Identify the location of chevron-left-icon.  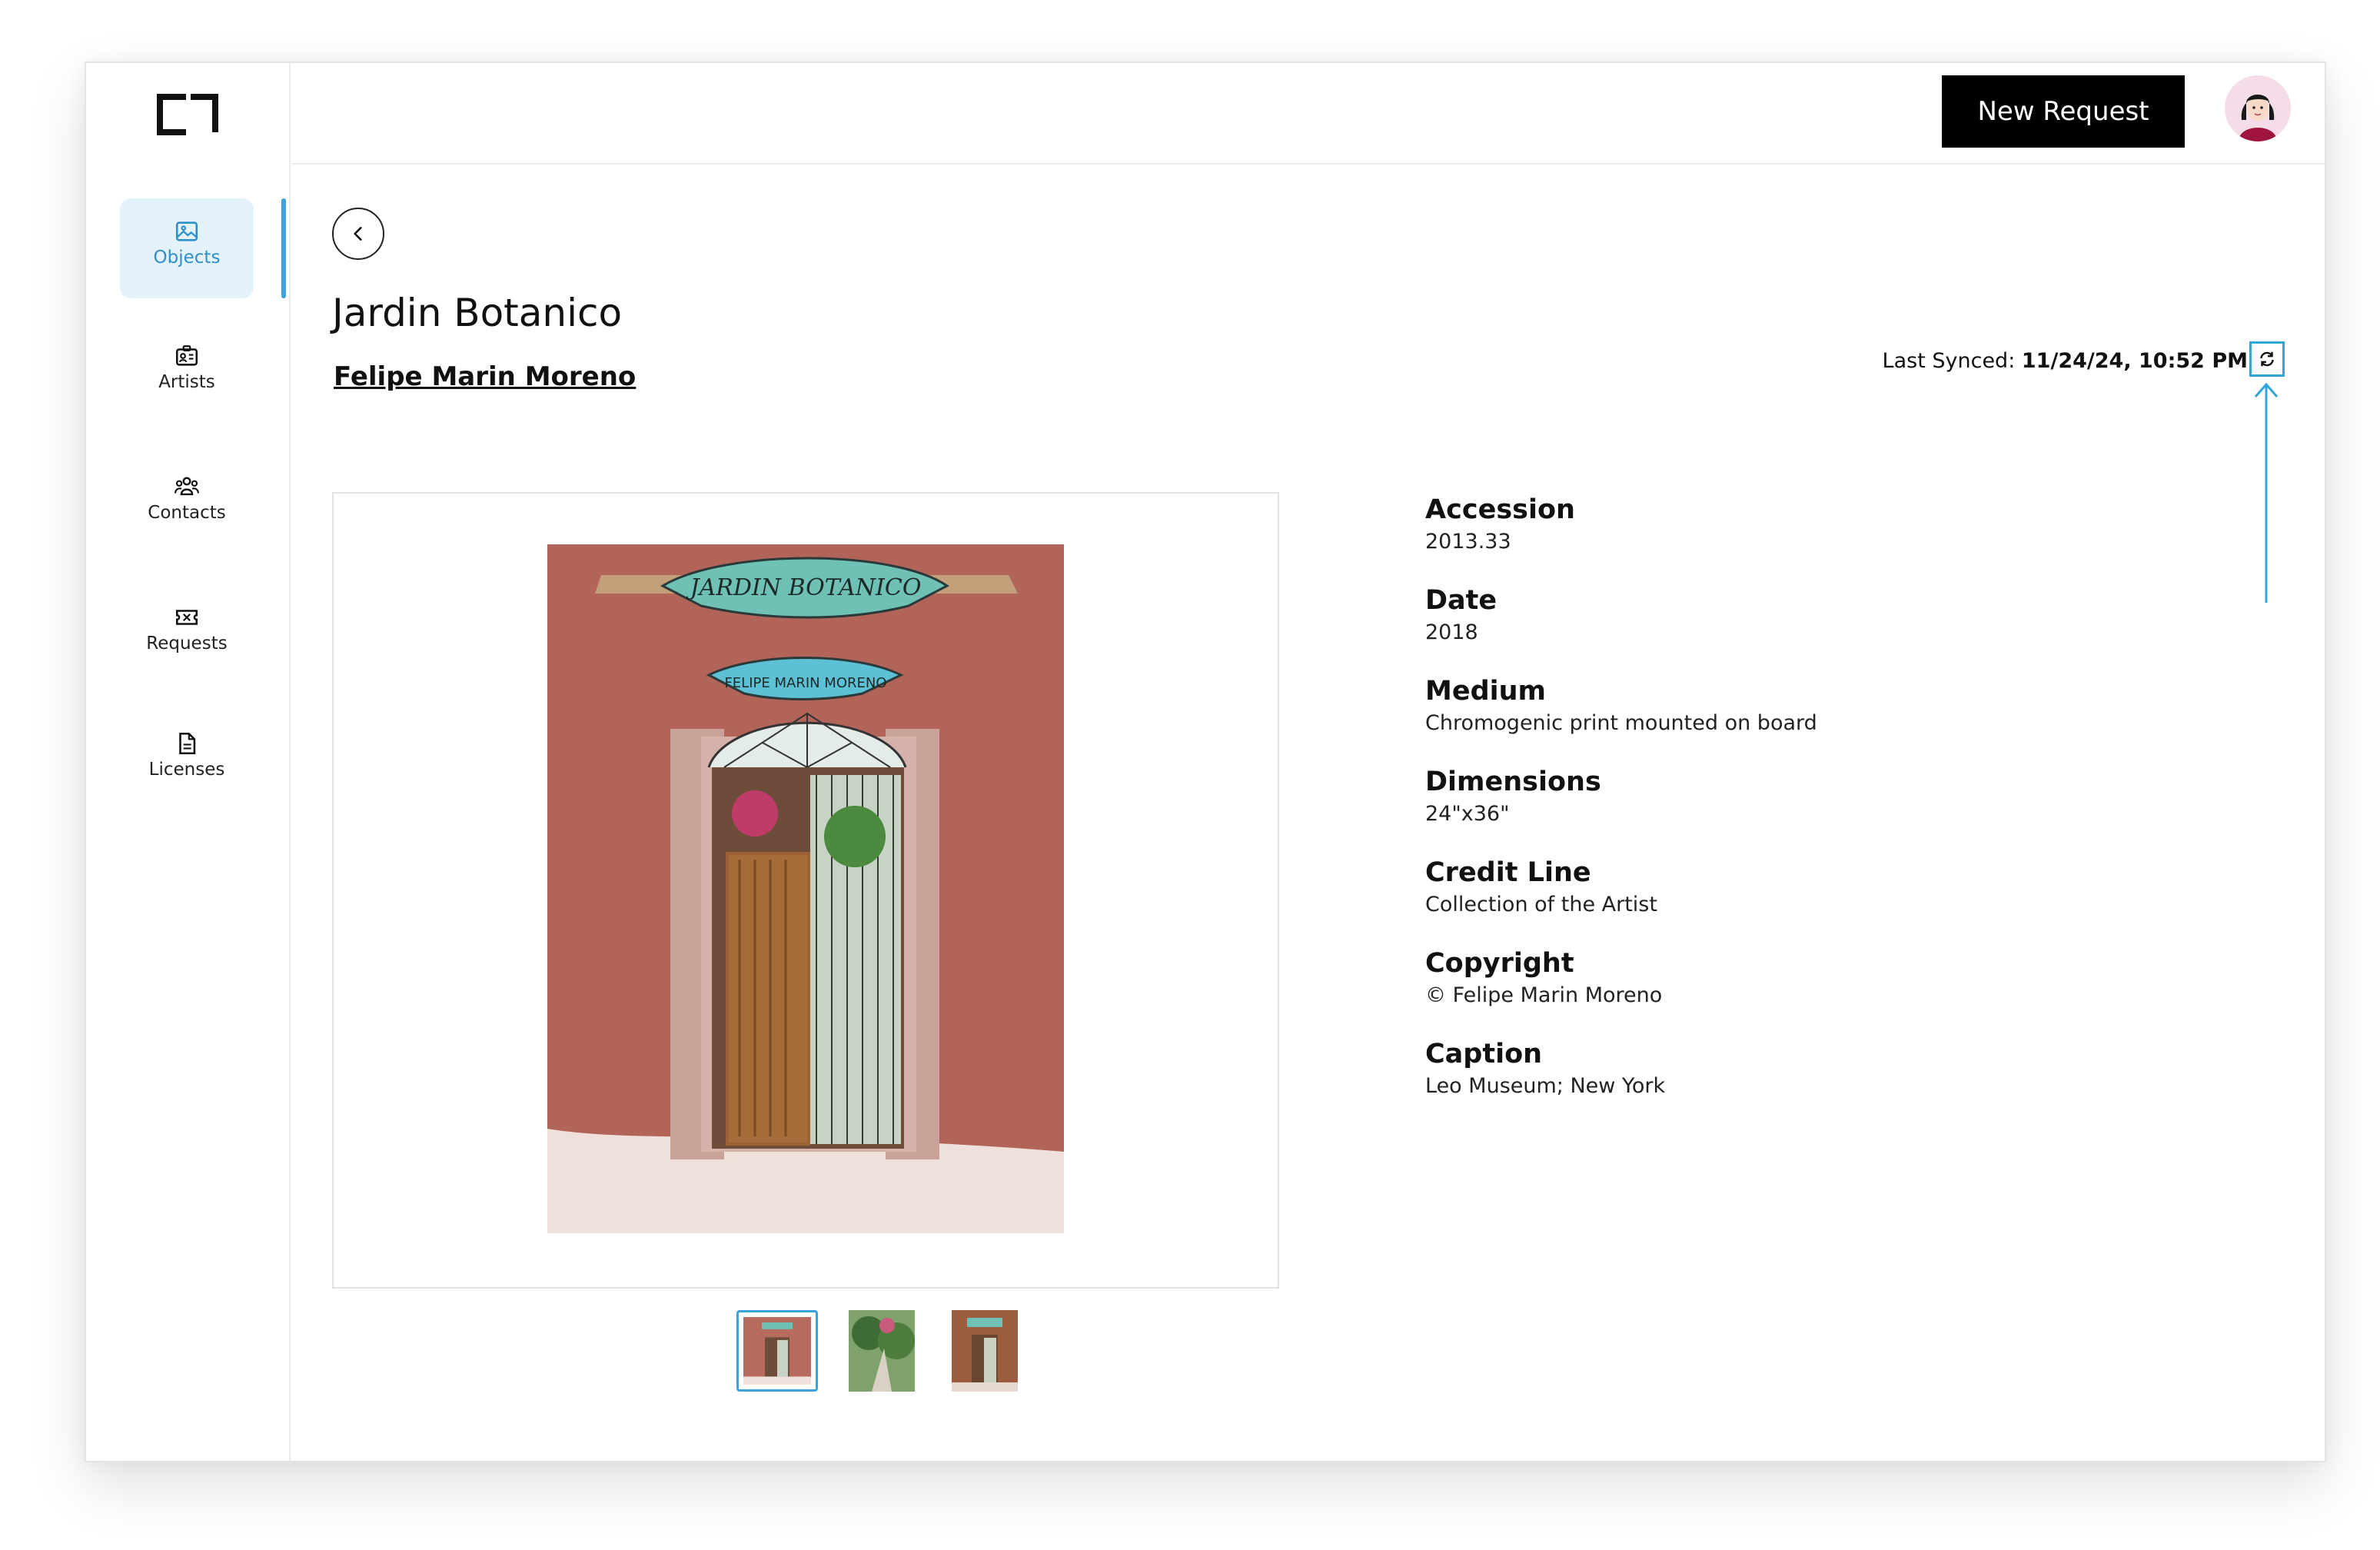
(358, 234).